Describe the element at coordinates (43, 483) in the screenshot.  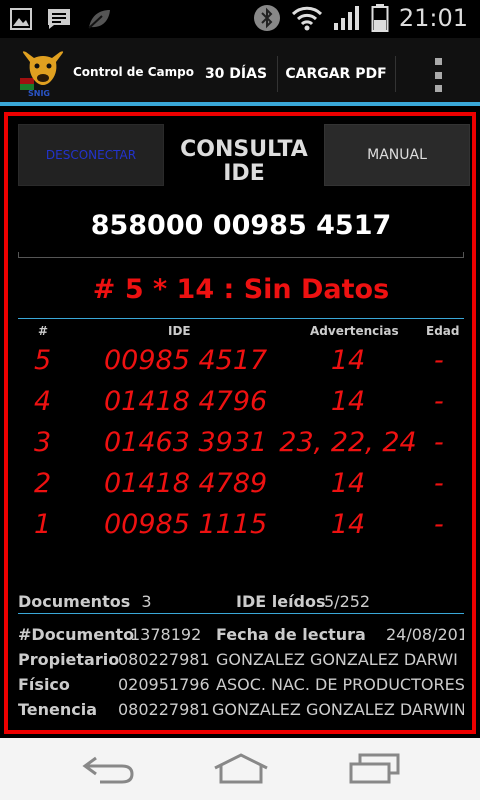
I see `row-num: 2` at that location.